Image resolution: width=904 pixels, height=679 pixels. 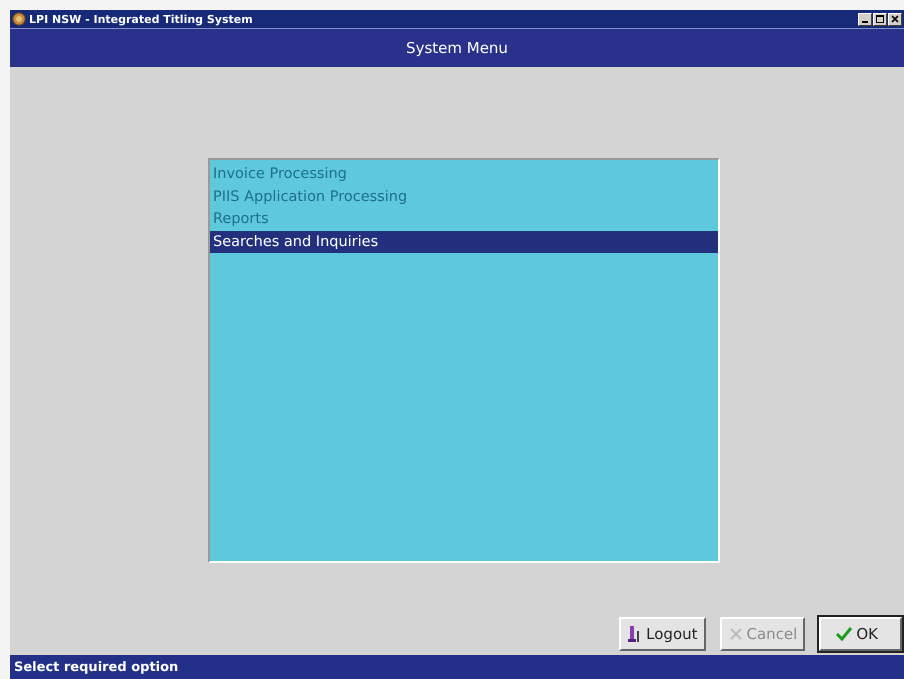 I want to click on menu-item: Searches and Inquiries, so click(x=464, y=241).